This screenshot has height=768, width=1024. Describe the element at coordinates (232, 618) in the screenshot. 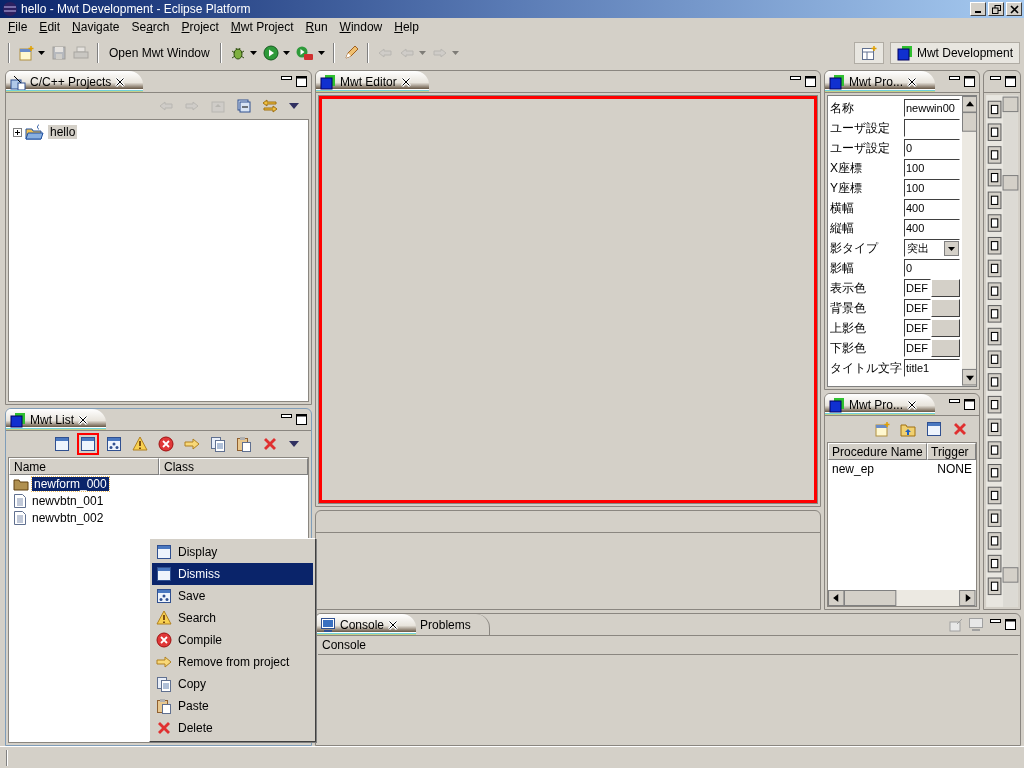

I see `context-menu-item: Search` at that location.